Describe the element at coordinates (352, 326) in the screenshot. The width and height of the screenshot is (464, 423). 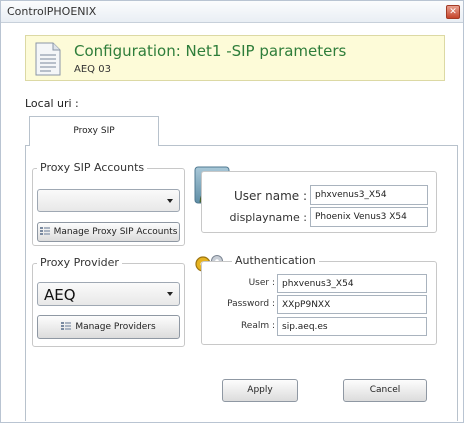
I see `realm-field: sip.aeq.es` at that location.